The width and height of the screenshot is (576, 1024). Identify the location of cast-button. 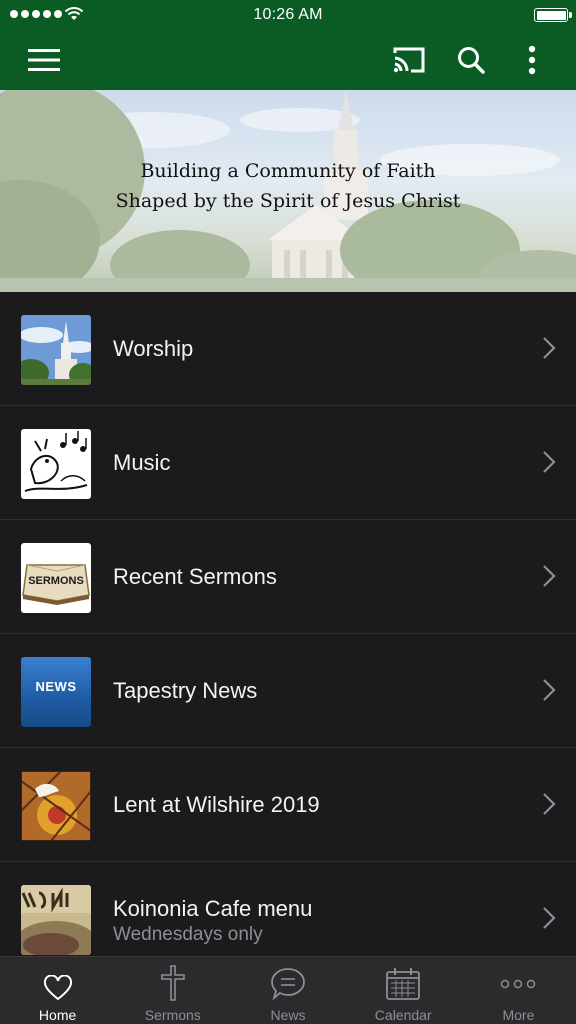
(409, 60).